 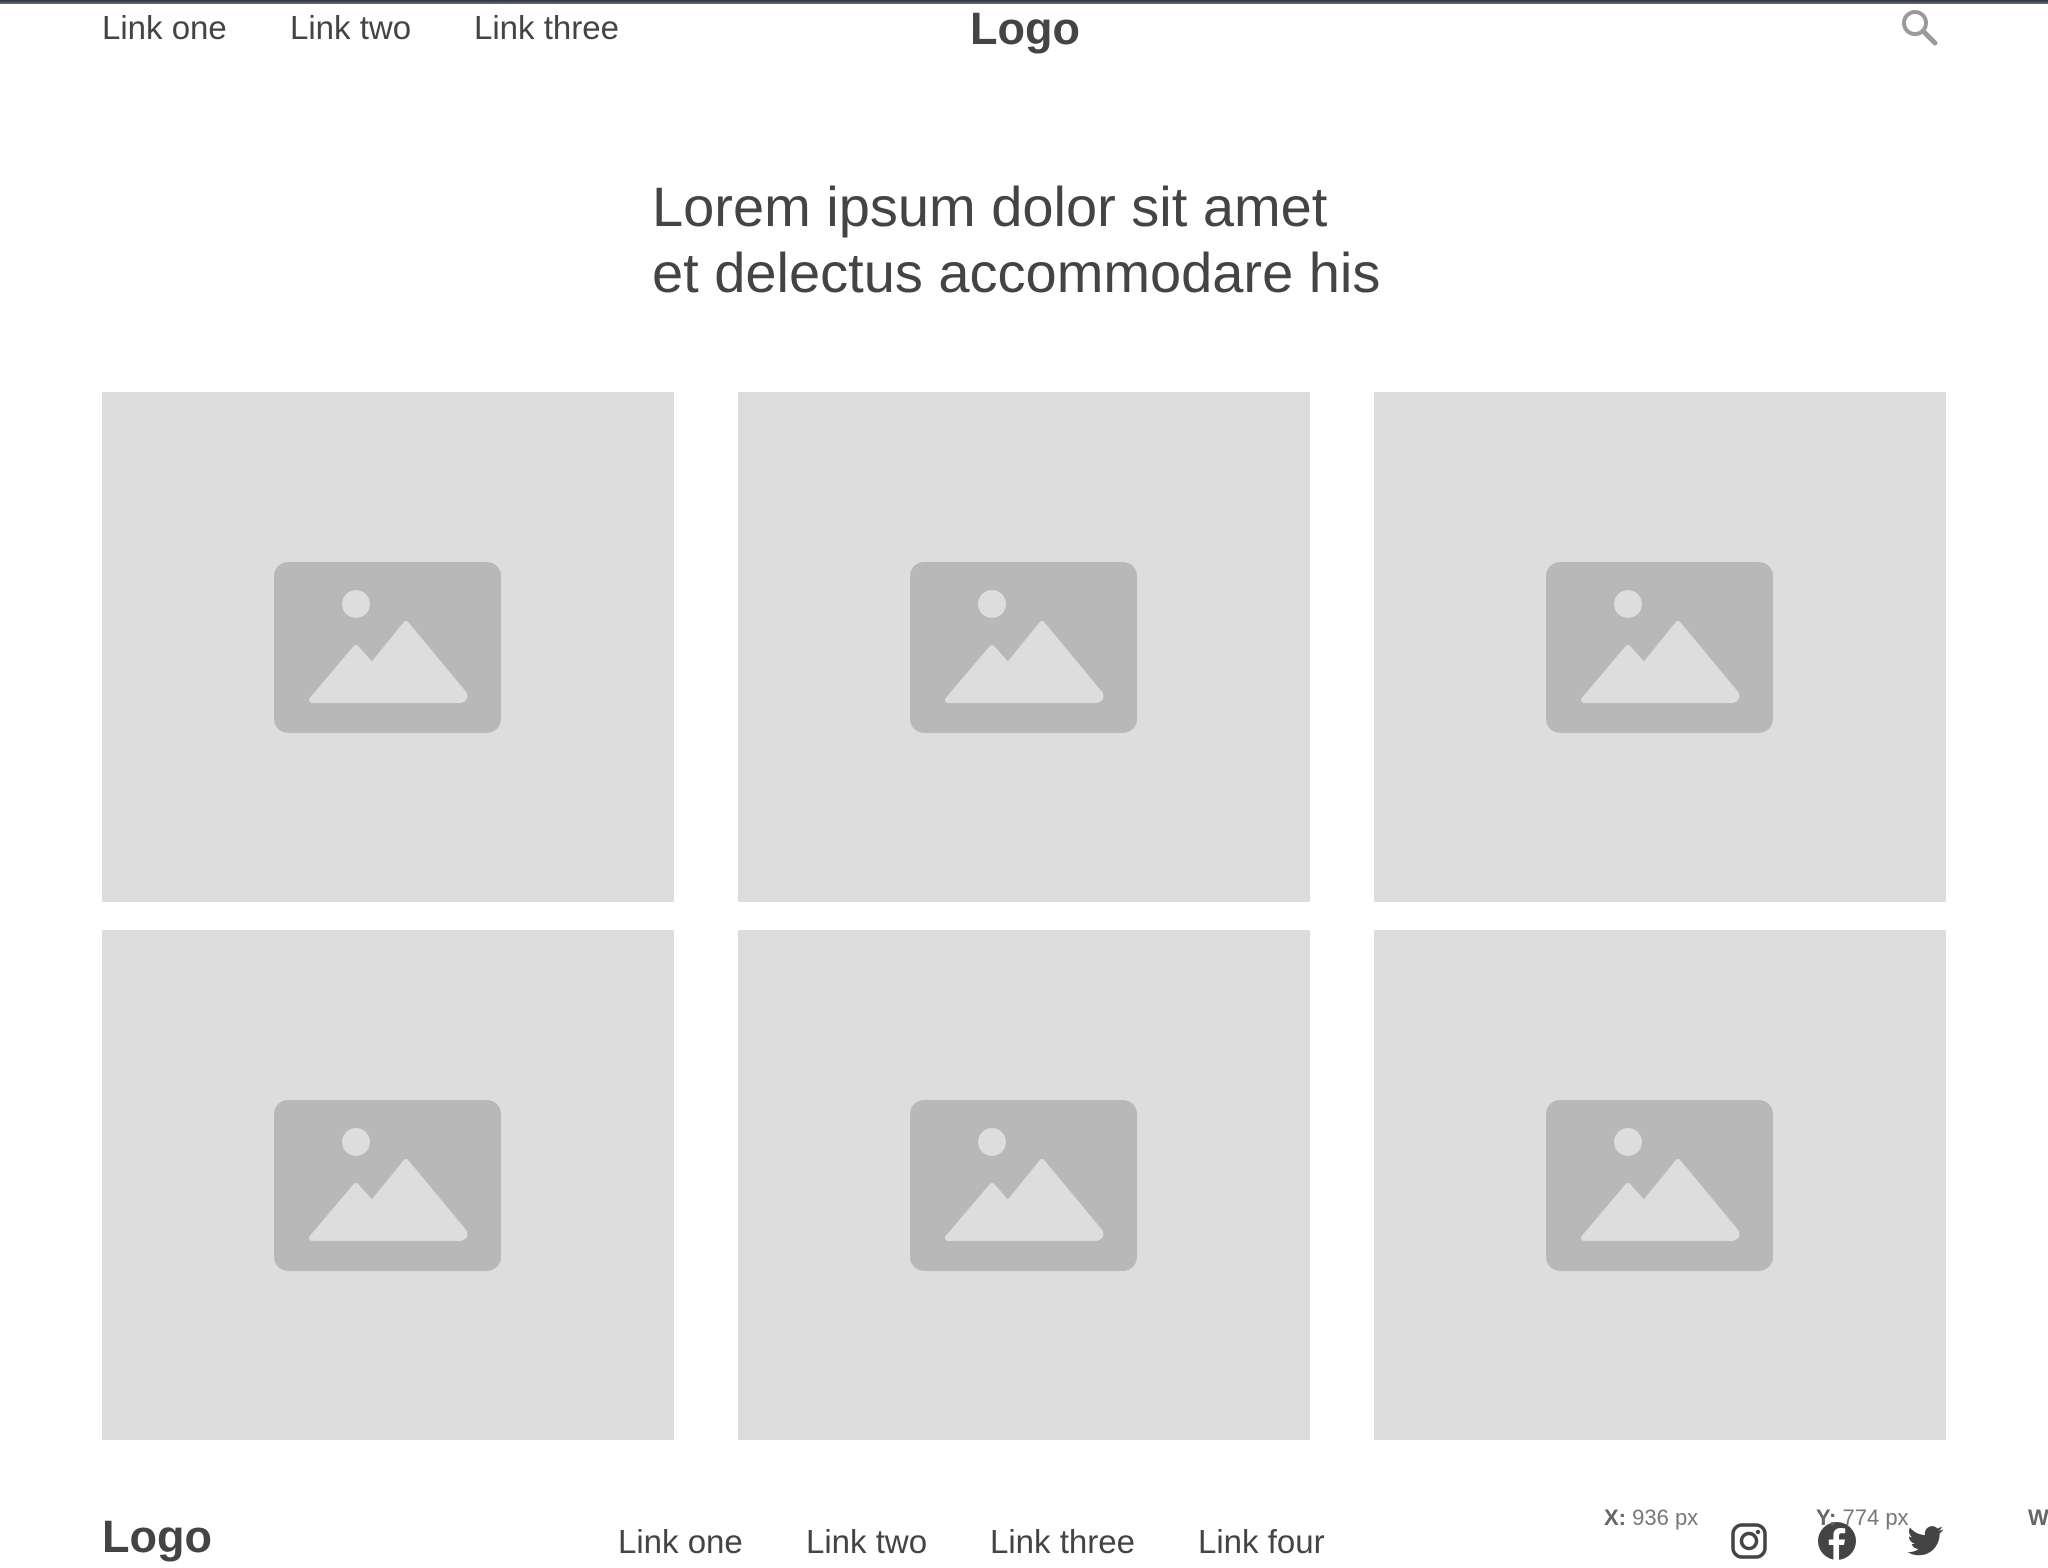 I want to click on cursor-w-readout: W, so click(x=2038, y=1518).